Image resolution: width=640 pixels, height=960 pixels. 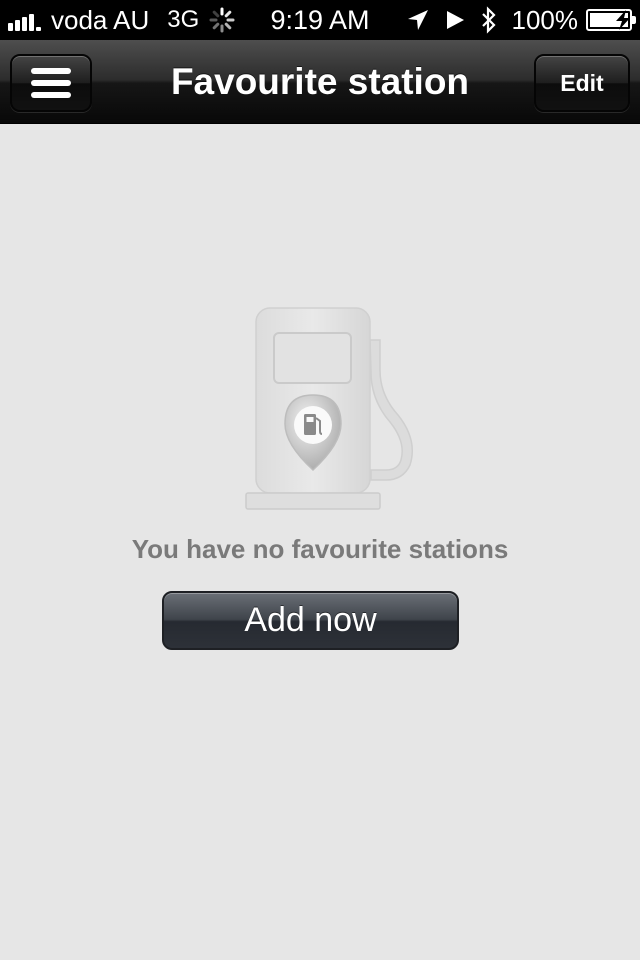 What do you see at coordinates (320, 549) in the screenshot?
I see `empty-state-message: You have no favourite stations` at bounding box center [320, 549].